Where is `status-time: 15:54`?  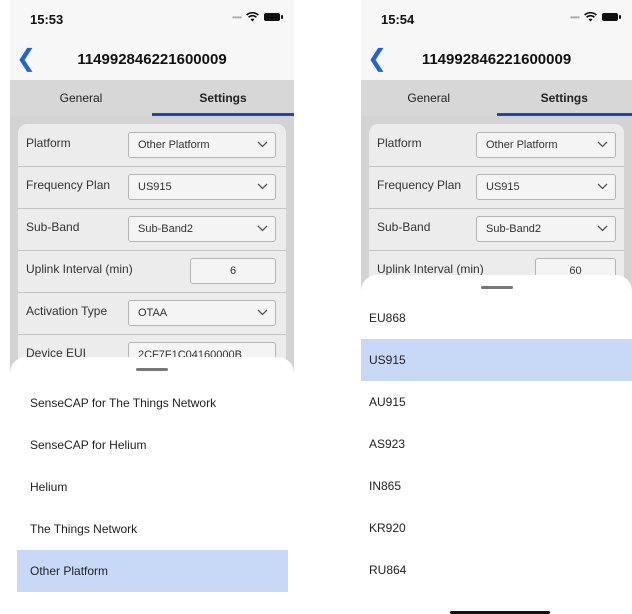
status-time: 15:54 is located at coordinates (398, 19).